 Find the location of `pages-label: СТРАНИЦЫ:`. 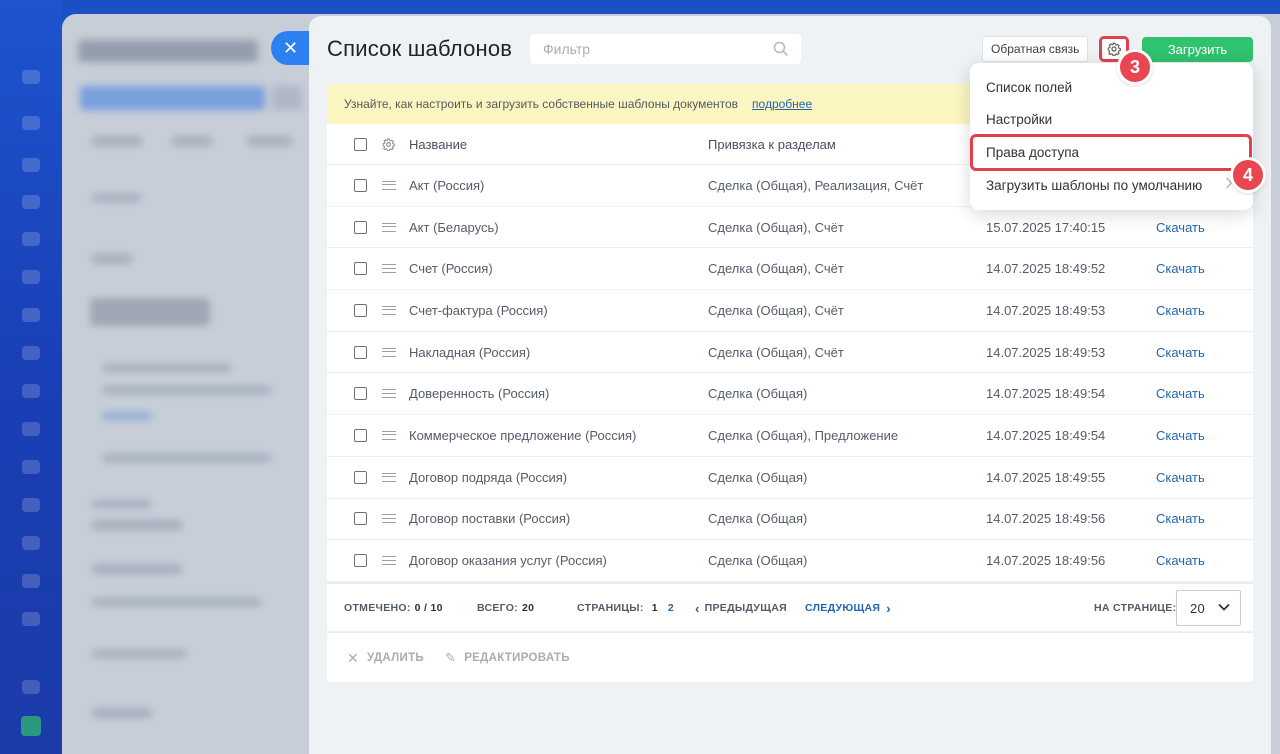

pages-label: СТРАНИЦЫ: is located at coordinates (610, 608).